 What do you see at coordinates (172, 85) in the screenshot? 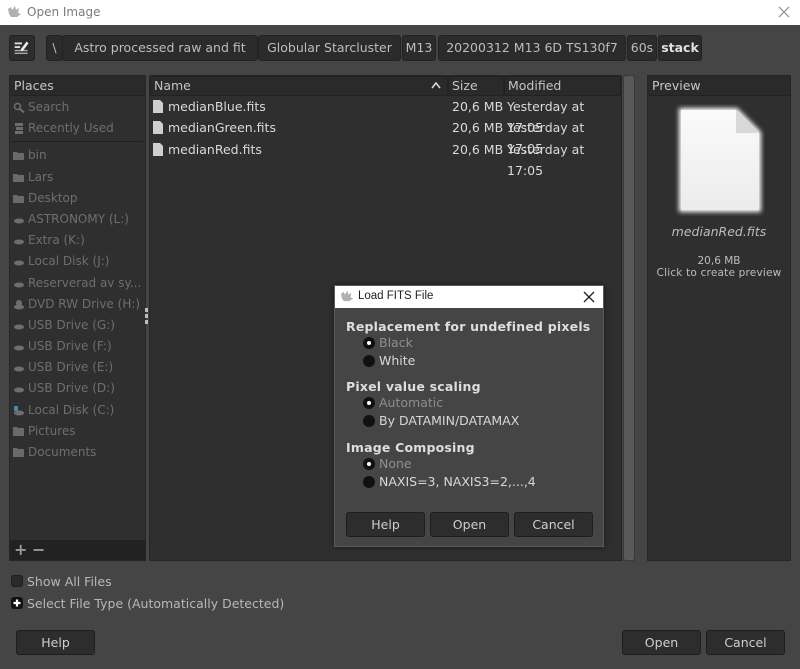
I see `column-label: Name` at bounding box center [172, 85].